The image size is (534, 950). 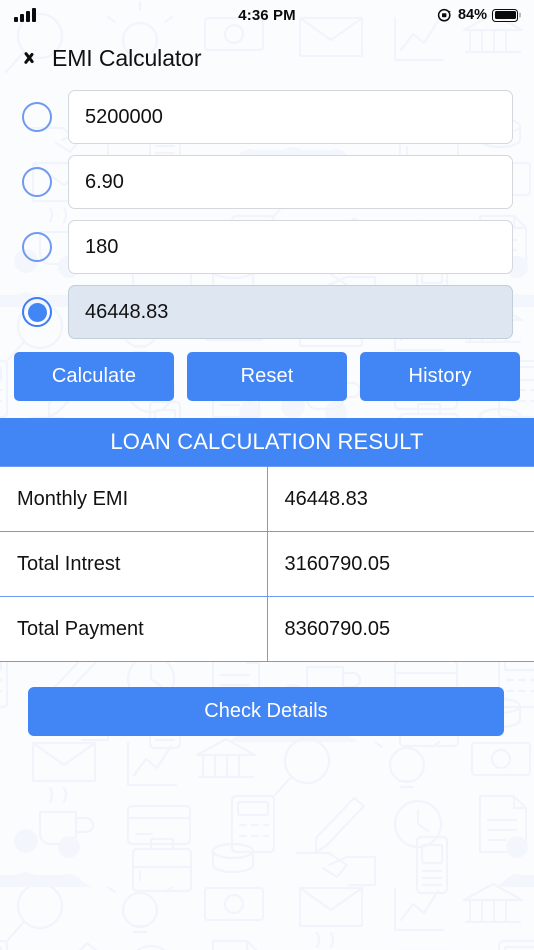 I want to click on battery-percent-label: 84%, so click(x=472, y=15).